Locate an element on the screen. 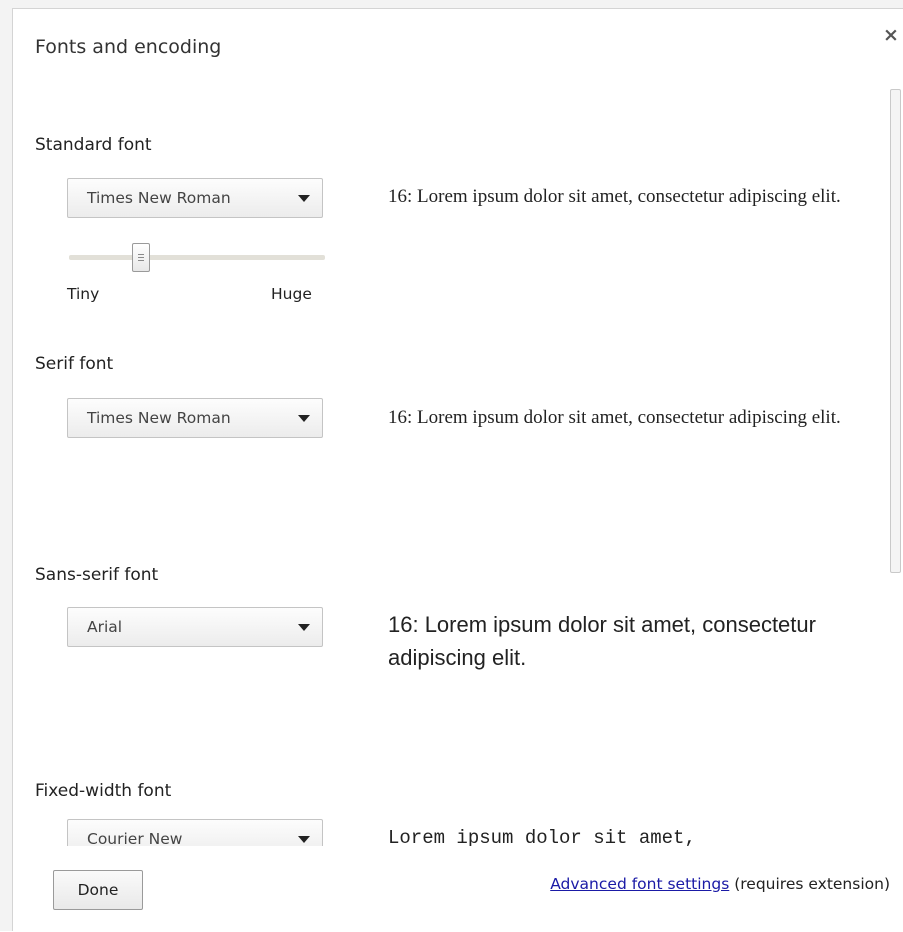 This screenshot has height=932, width=903. fixed-width-font-label: Fixed-width font is located at coordinates (103, 791).